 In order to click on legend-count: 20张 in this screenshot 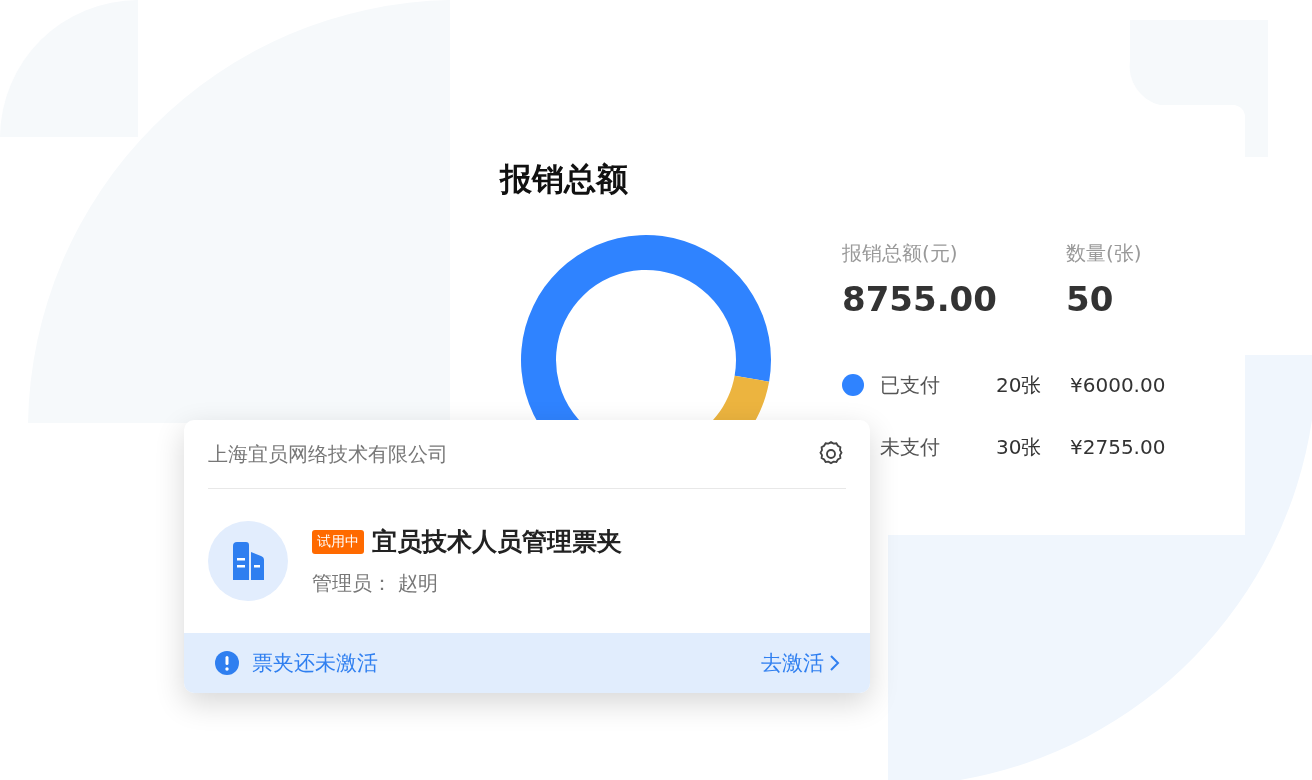, I will do `click(1019, 385)`.